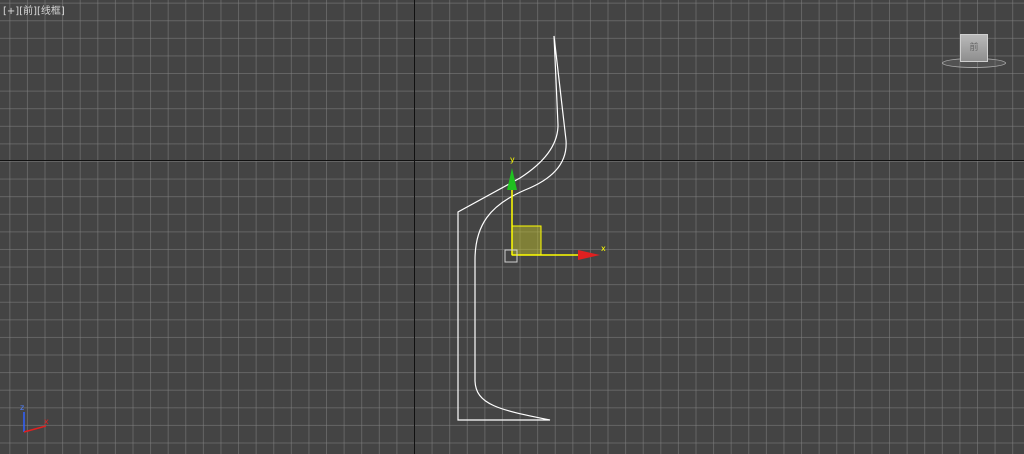 The height and width of the screenshot is (454, 1024). What do you see at coordinates (512, 159) in the screenshot?
I see `gizmo-y-label: y` at bounding box center [512, 159].